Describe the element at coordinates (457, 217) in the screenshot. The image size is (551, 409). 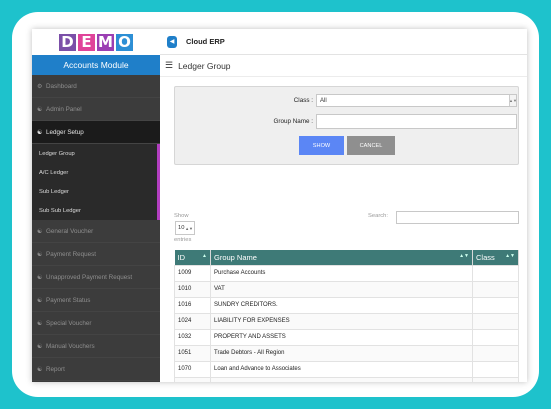
I see `search-input` at that location.